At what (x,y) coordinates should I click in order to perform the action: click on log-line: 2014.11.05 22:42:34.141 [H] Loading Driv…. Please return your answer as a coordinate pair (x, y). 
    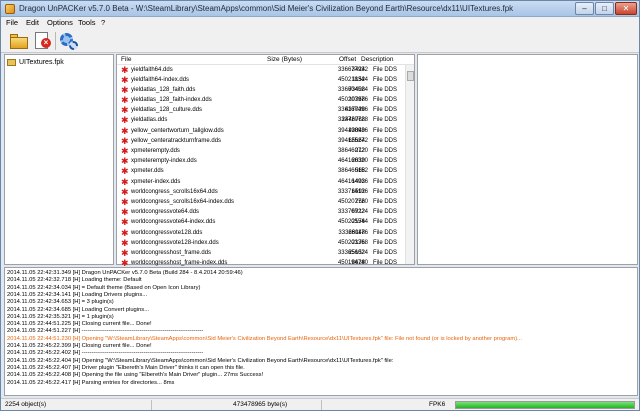
    Looking at the image, I should click on (77, 294).